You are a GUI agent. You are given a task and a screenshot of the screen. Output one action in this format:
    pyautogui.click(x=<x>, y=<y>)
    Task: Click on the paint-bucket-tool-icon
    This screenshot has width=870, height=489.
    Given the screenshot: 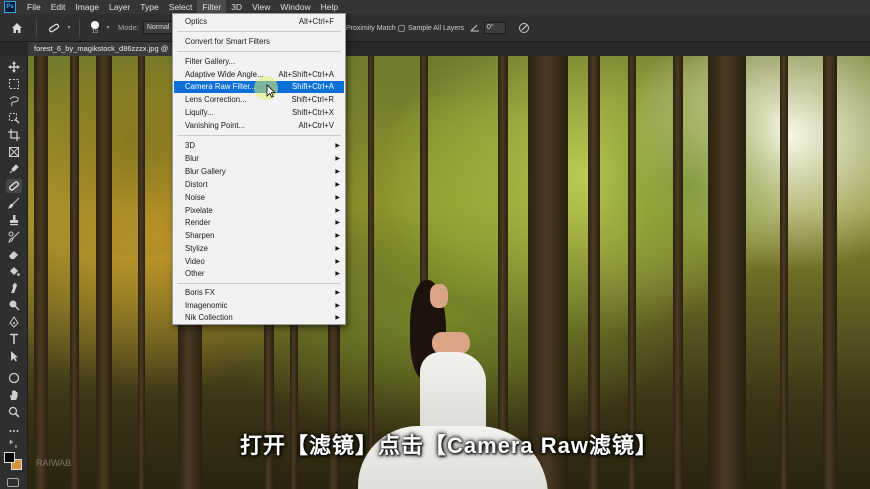 What is the action you would take?
    pyautogui.click(x=14, y=271)
    